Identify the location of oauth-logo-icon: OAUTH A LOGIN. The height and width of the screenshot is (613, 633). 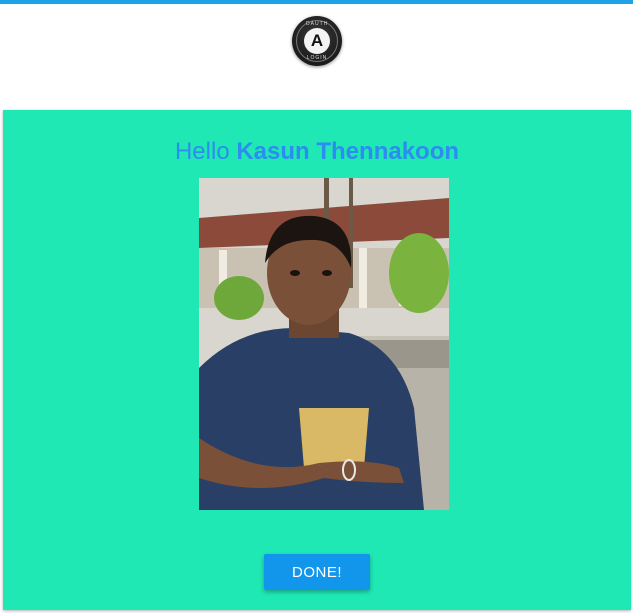
(317, 41).